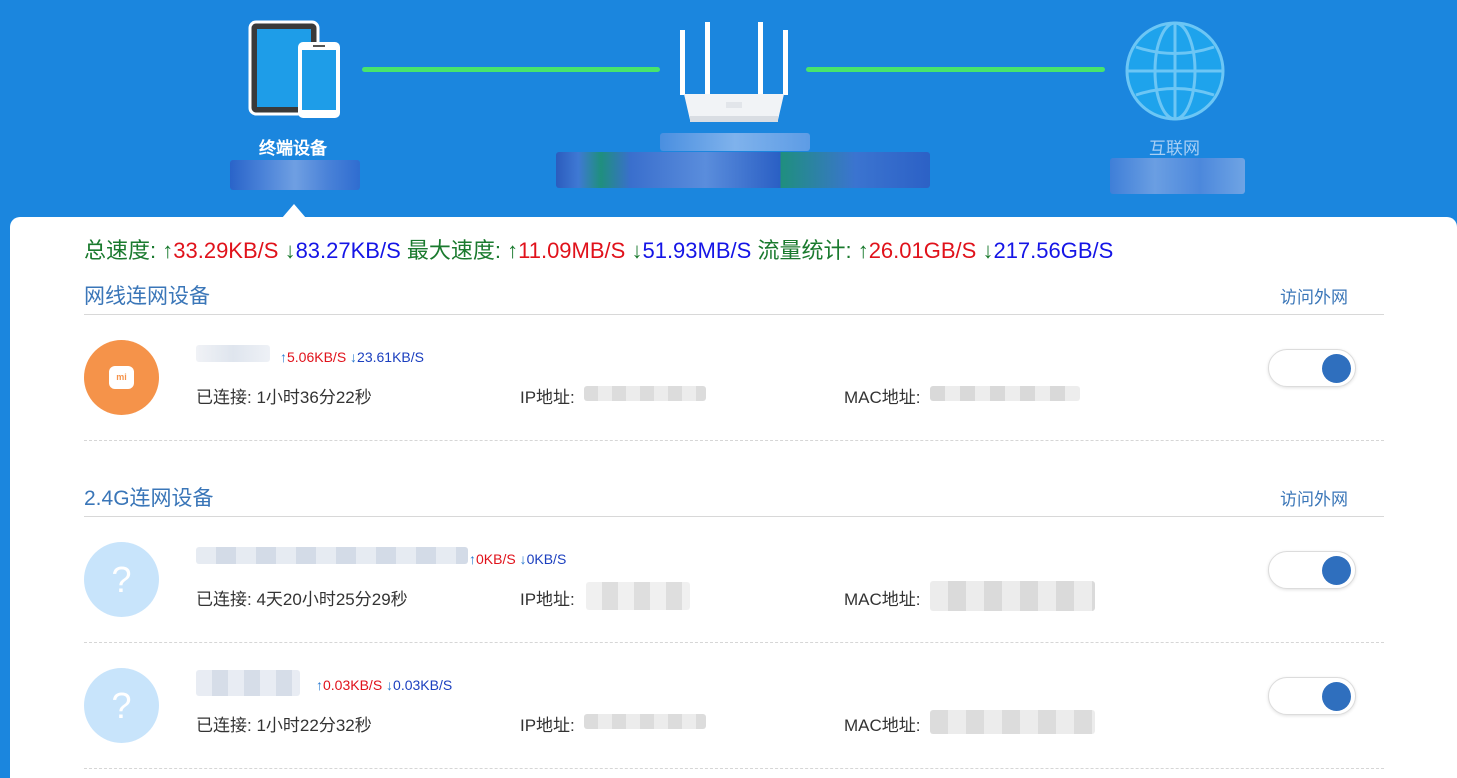  I want to click on link-line-router-internet, so click(955, 69).